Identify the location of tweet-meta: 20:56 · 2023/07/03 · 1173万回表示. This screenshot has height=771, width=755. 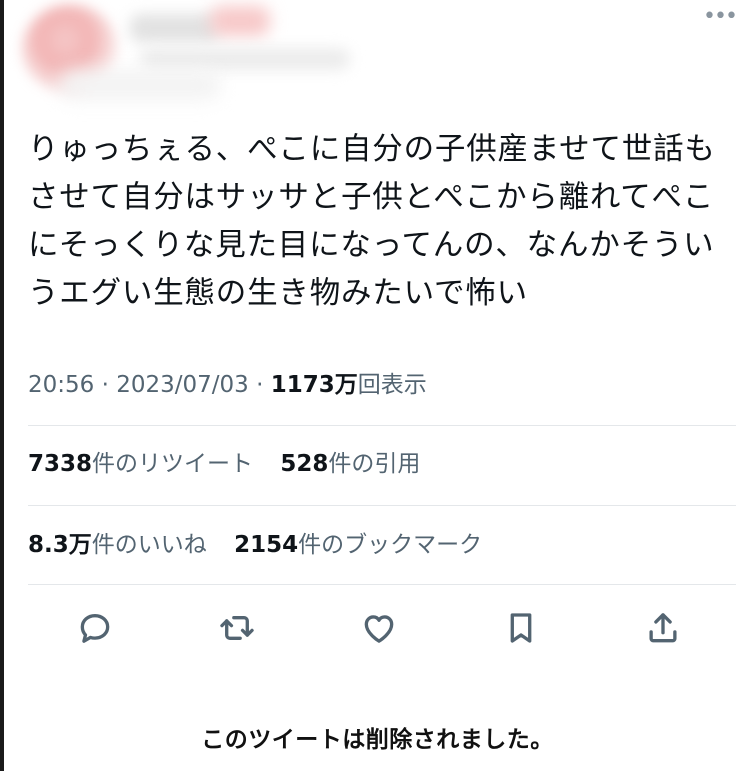
(227, 385).